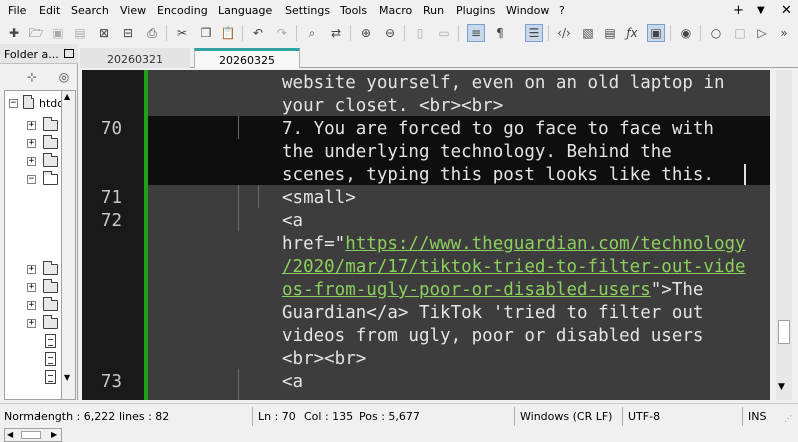 The image size is (798, 442). I want to click on record-macro-icon: ○, so click(716, 33).